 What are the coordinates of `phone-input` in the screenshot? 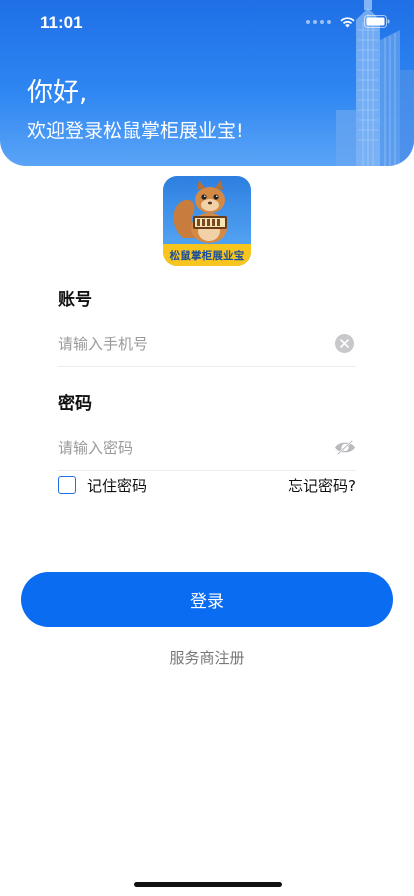 It's located at (188, 344).